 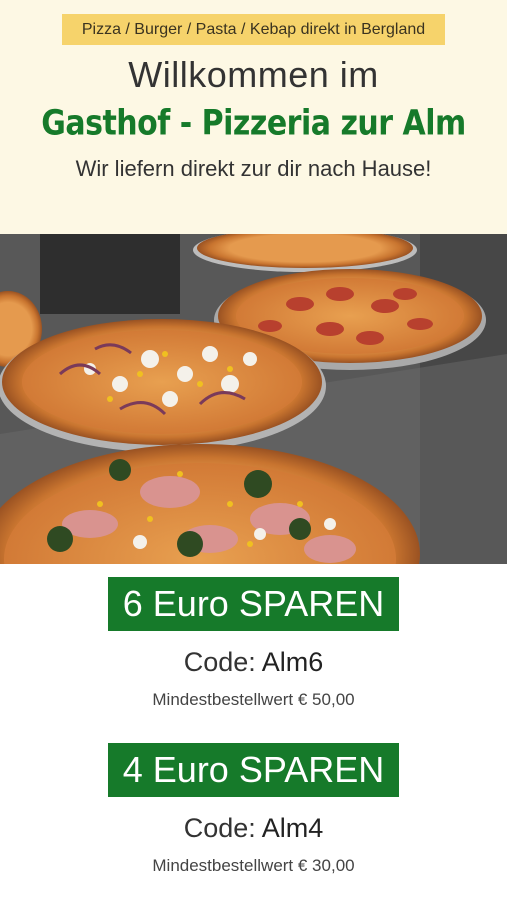 I want to click on offer-amount: 4 Euro, so click(x=175, y=769).